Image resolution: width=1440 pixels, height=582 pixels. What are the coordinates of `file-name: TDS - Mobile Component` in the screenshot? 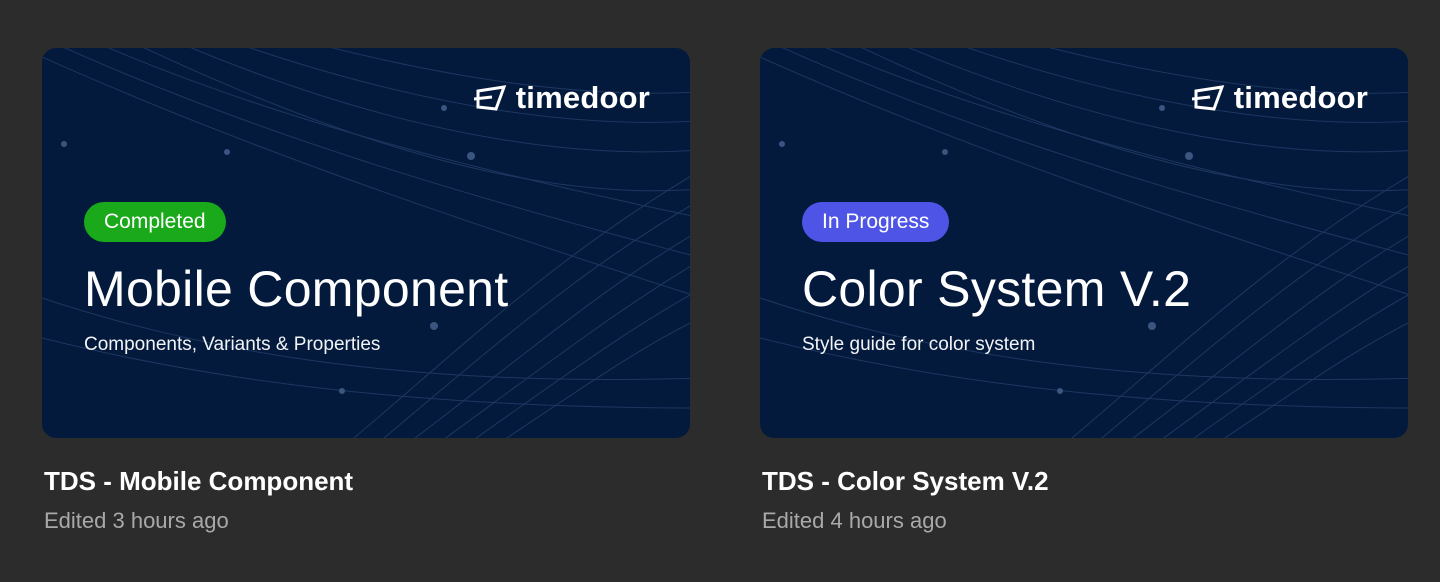 It's located at (367, 481).